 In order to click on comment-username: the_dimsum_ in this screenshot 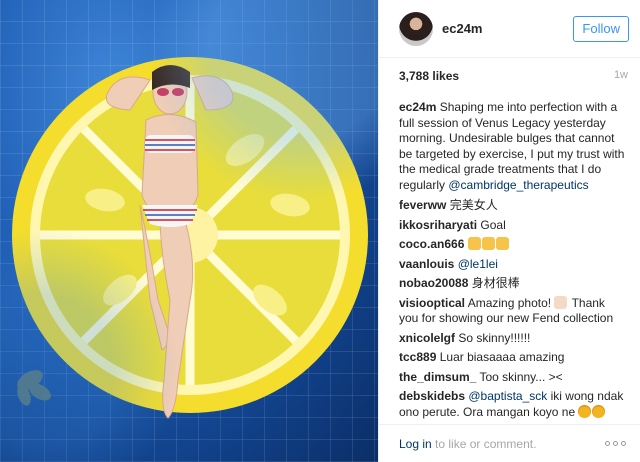, I will do `click(437, 377)`.